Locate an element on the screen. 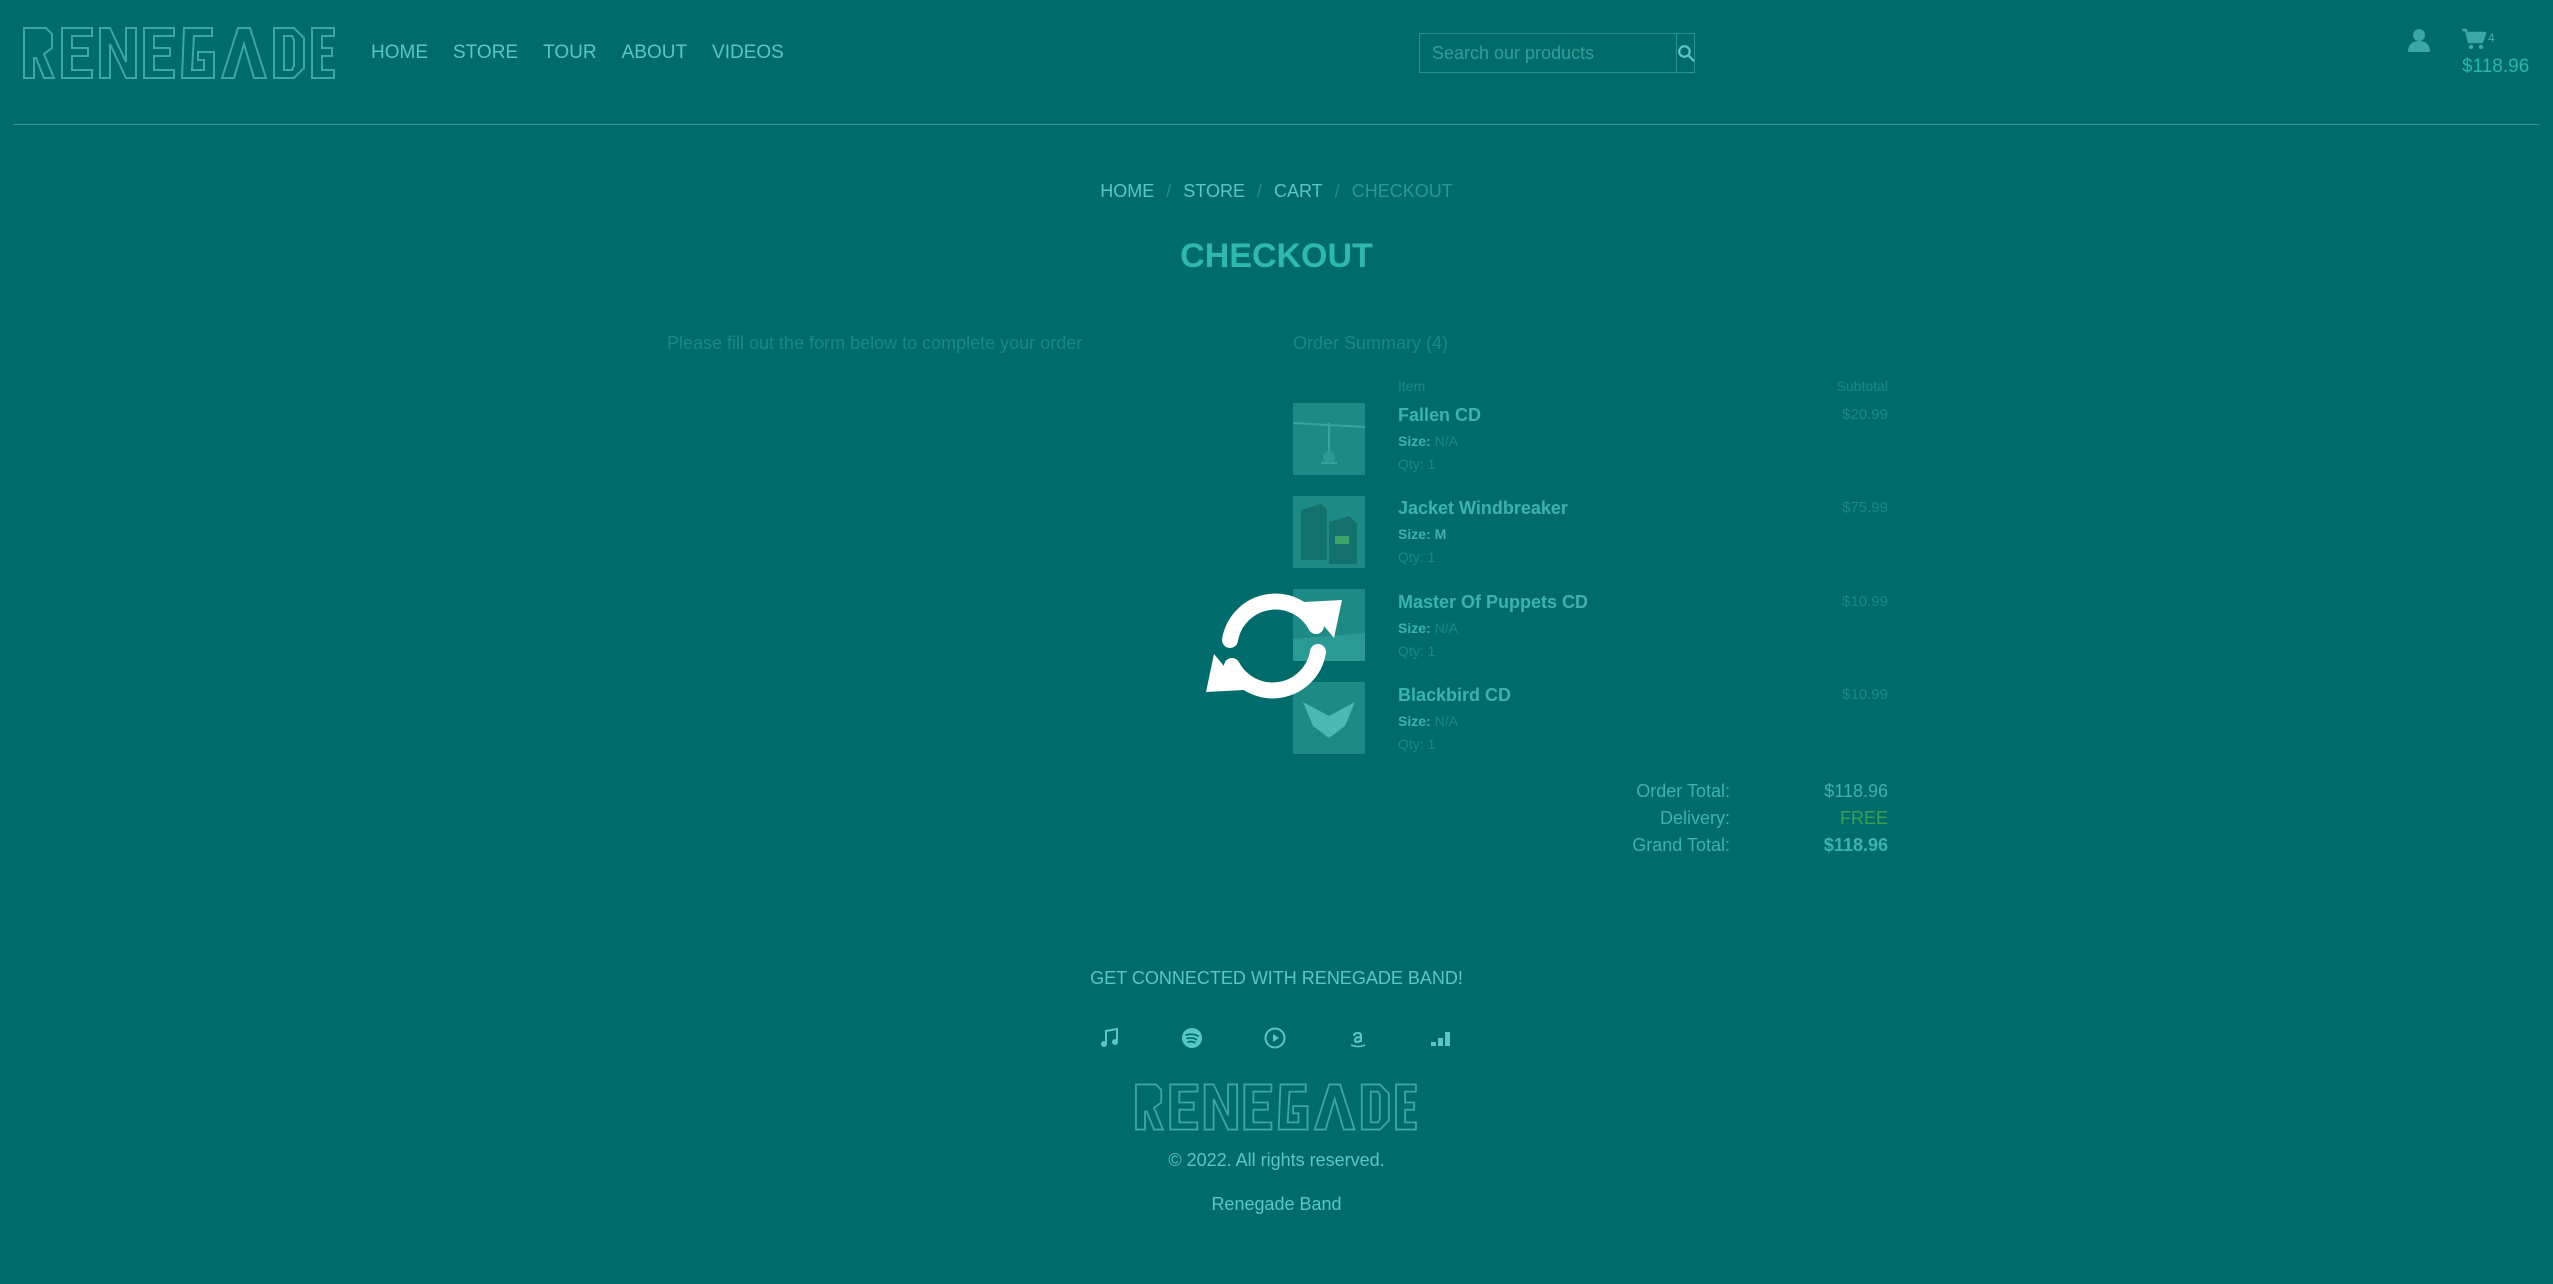 This screenshot has height=1284, width=2553. size-value: M is located at coordinates (1440, 534).